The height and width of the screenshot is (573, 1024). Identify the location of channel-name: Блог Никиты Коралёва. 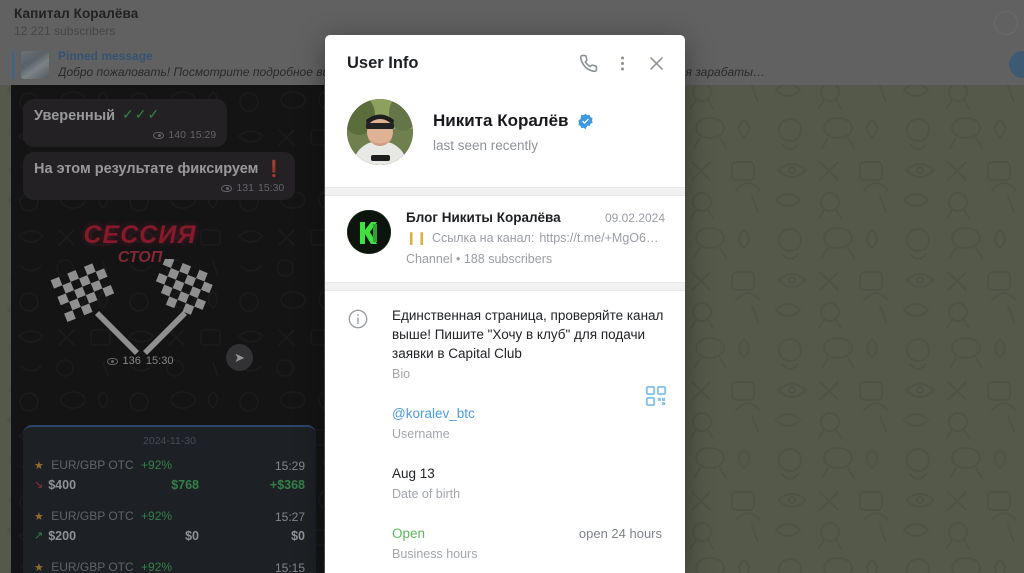
(483, 217).